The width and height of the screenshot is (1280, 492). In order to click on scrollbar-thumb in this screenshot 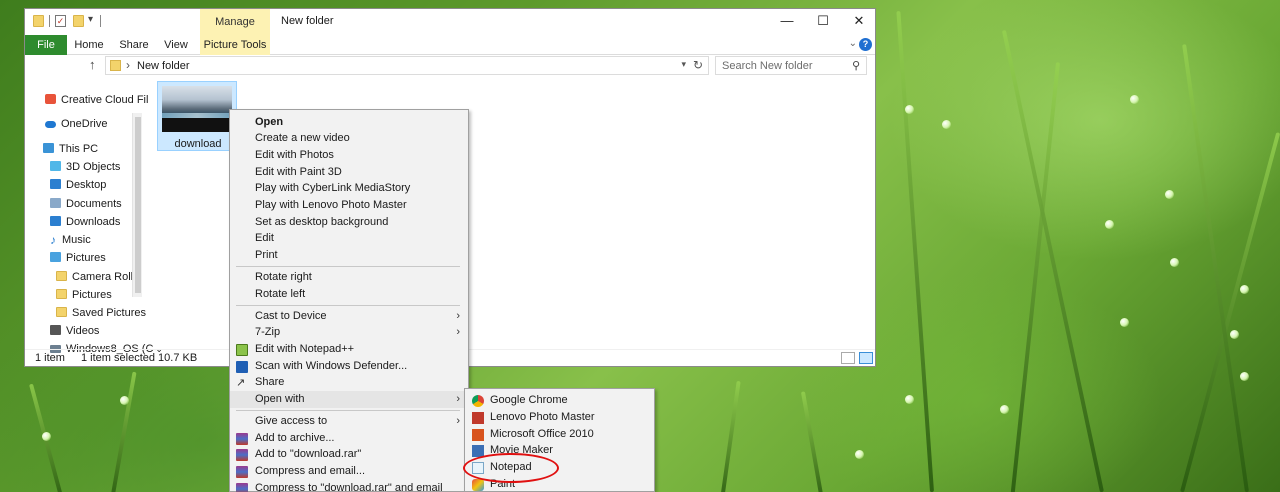, I will do `click(138, 205)`.